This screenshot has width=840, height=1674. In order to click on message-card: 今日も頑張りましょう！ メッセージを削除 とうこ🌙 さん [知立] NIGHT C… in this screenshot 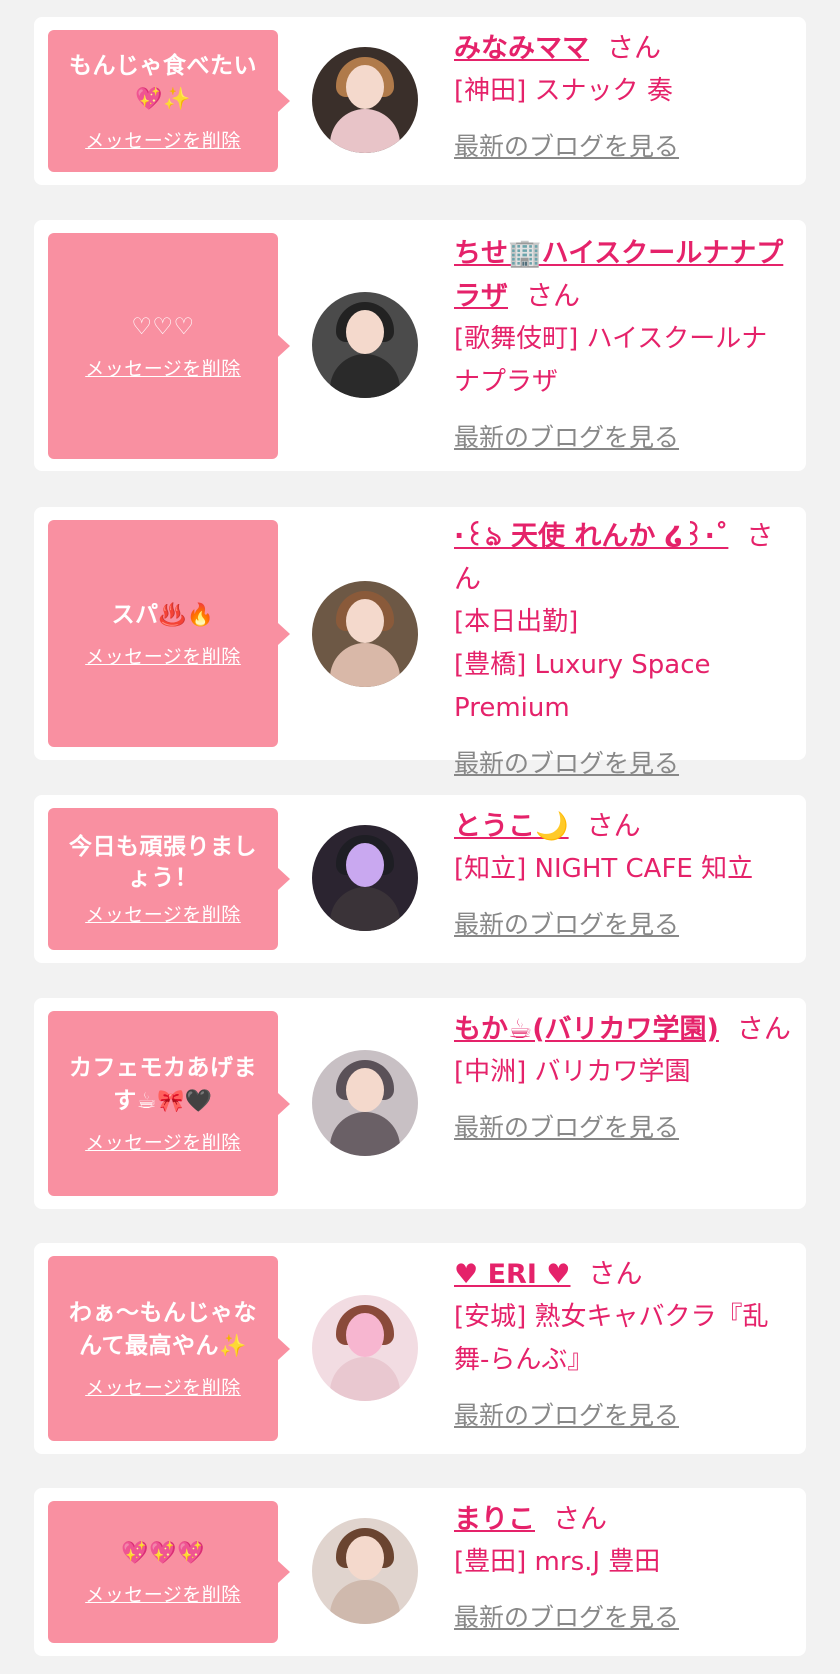, I will do `click(420, 879)`.